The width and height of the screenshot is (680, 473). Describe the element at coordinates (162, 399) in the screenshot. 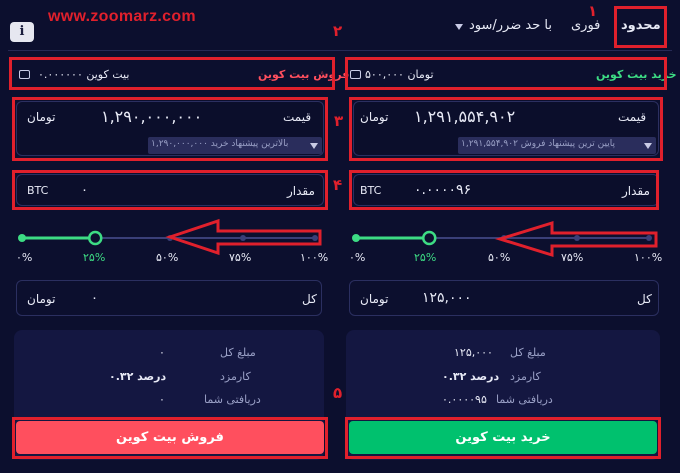

I see `sell-summary-receive-value: ۰` at that location.